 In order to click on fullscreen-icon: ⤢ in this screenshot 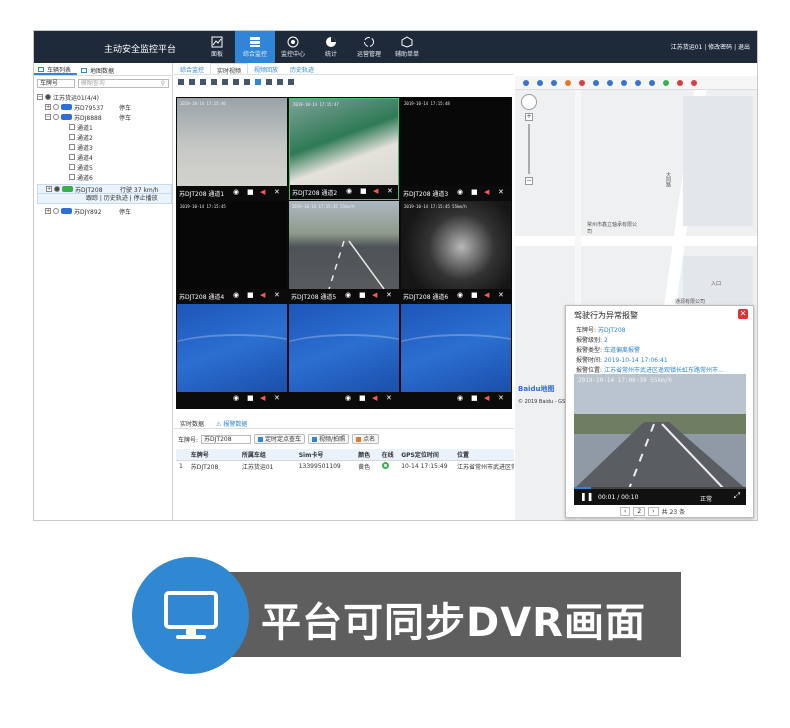, I will do `click(737, 496)`.